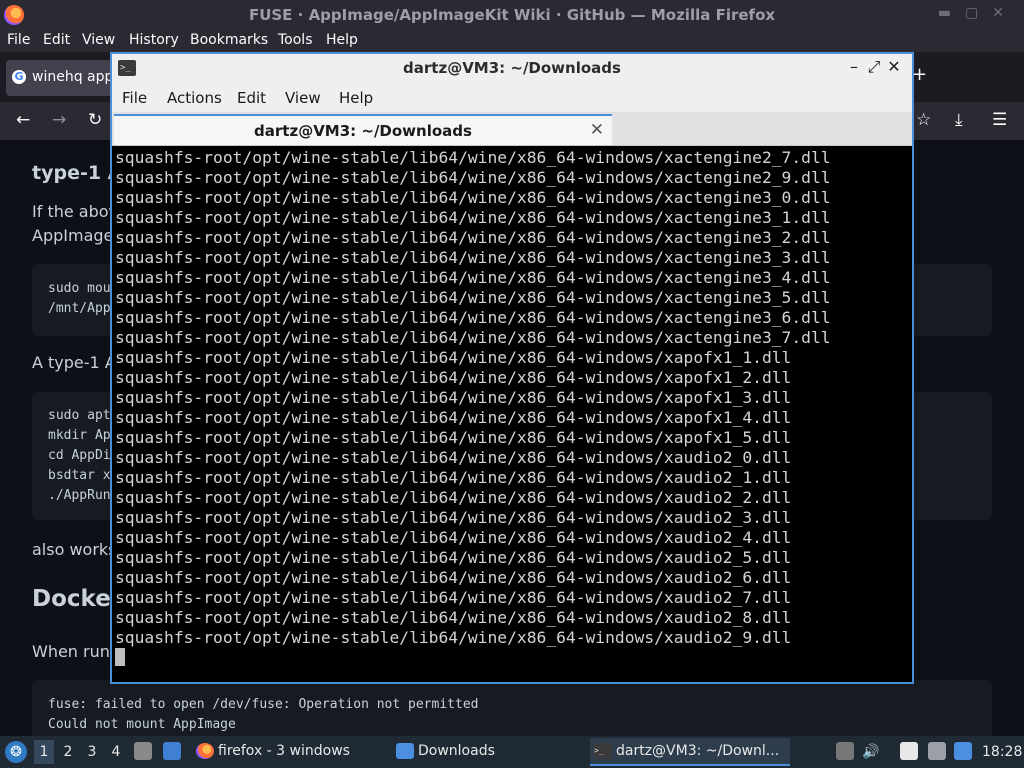 The height and width of the screenshot is (768, 1024). Describe the element at coordinates (172, 751) in the screenshot. I see `show-desktop-icon` at that location.